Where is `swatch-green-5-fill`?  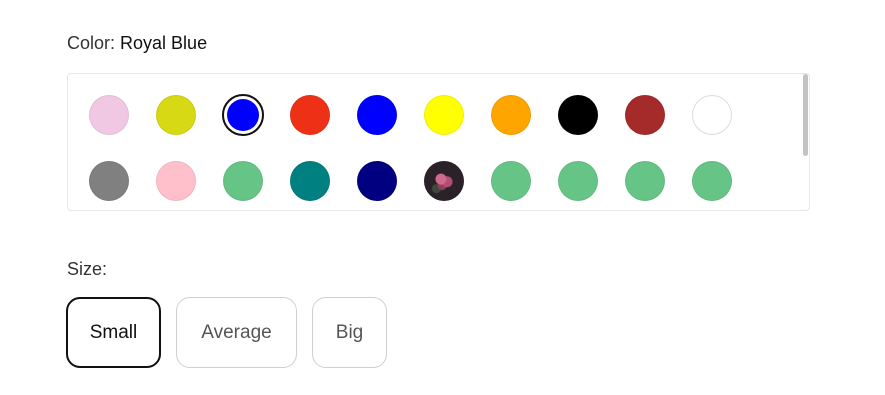
swatch-green-5-fill is located at coordinates (712, 181).